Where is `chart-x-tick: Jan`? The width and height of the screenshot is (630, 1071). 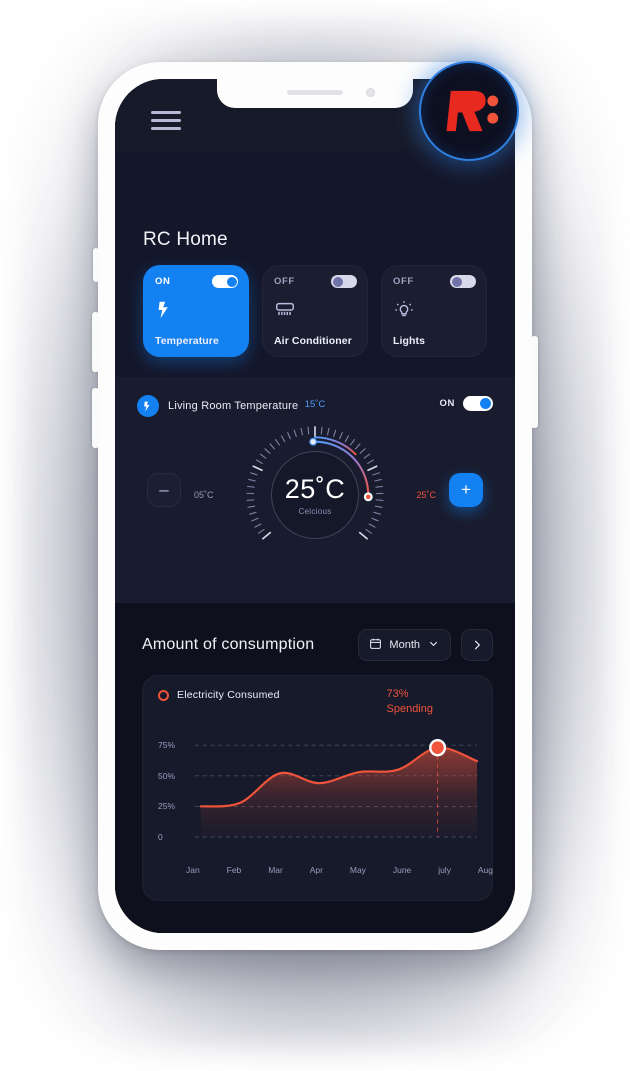
chart-x-tick: Jan is located at coordinates (193, 870).